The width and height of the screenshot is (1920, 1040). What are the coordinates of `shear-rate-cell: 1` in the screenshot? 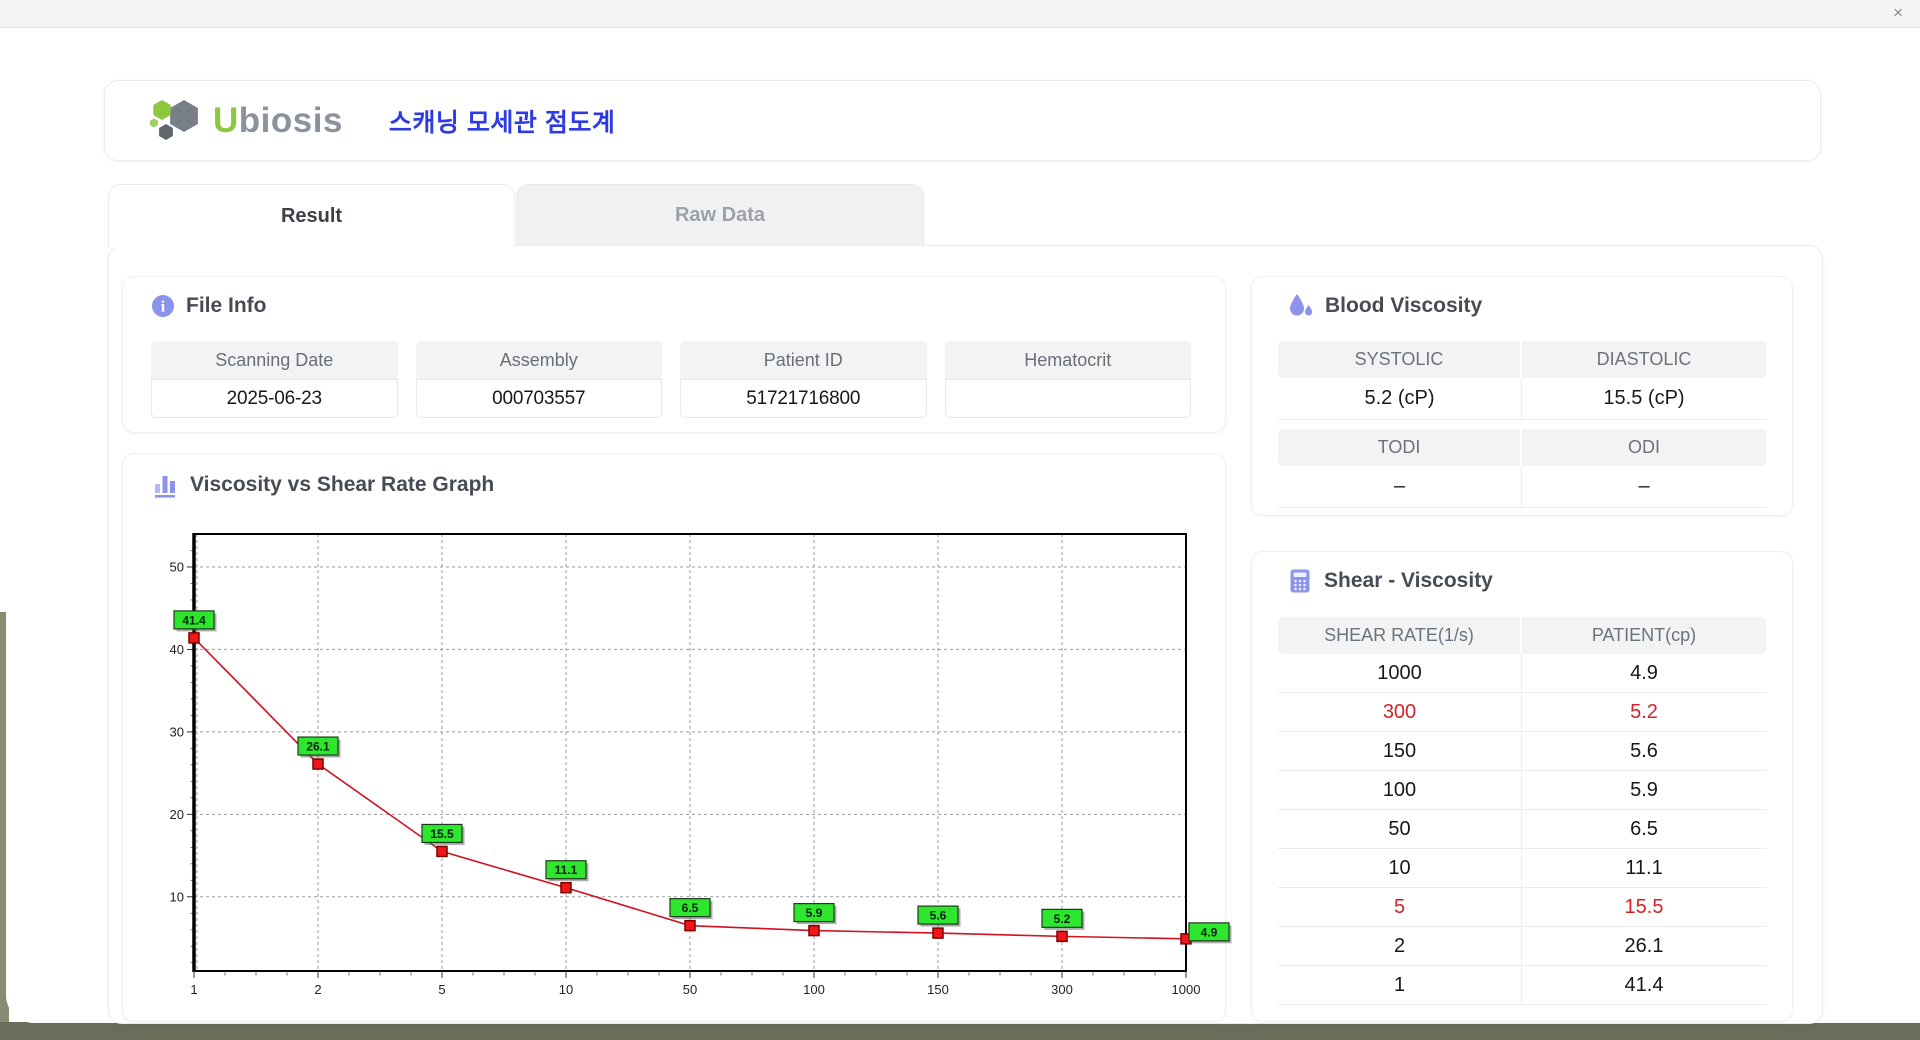 It's located at (1400, 985).